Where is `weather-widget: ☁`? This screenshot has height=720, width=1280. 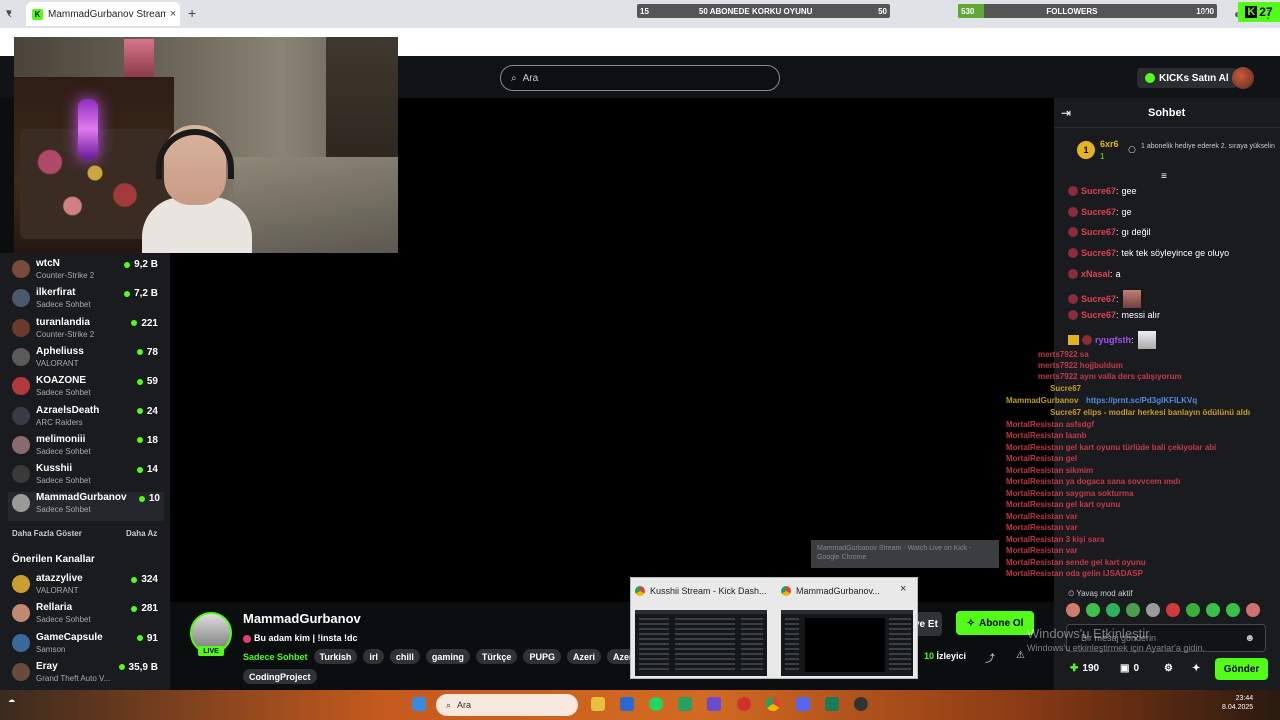 weather-widget: ☁ is located at coordinates (11, 700).